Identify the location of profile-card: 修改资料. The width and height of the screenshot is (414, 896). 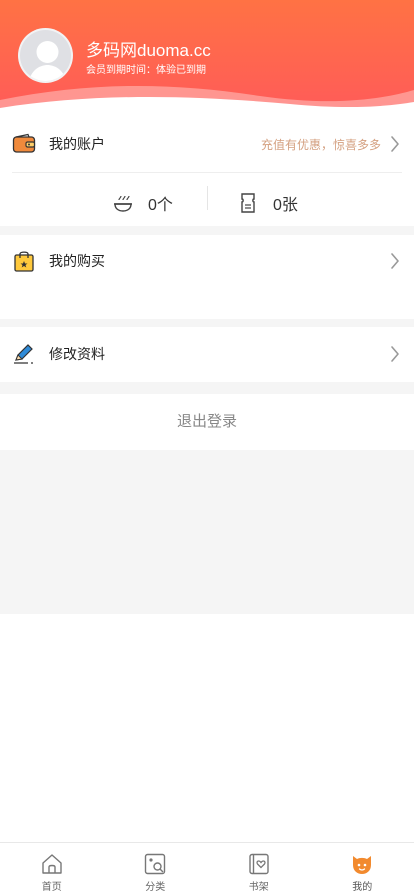
(207, 354).